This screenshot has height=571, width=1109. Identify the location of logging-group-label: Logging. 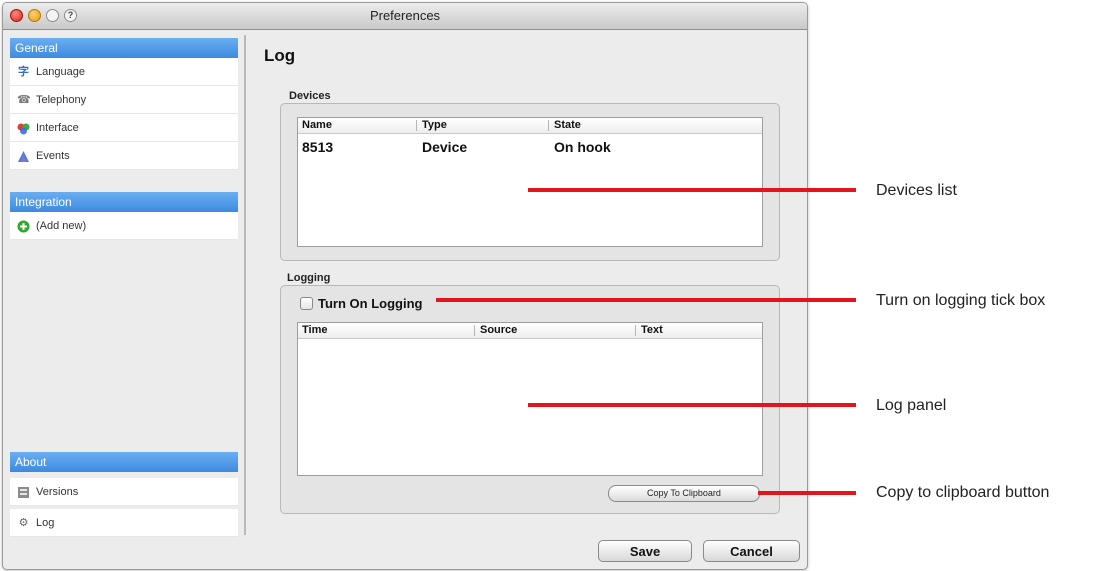
(309, 278).